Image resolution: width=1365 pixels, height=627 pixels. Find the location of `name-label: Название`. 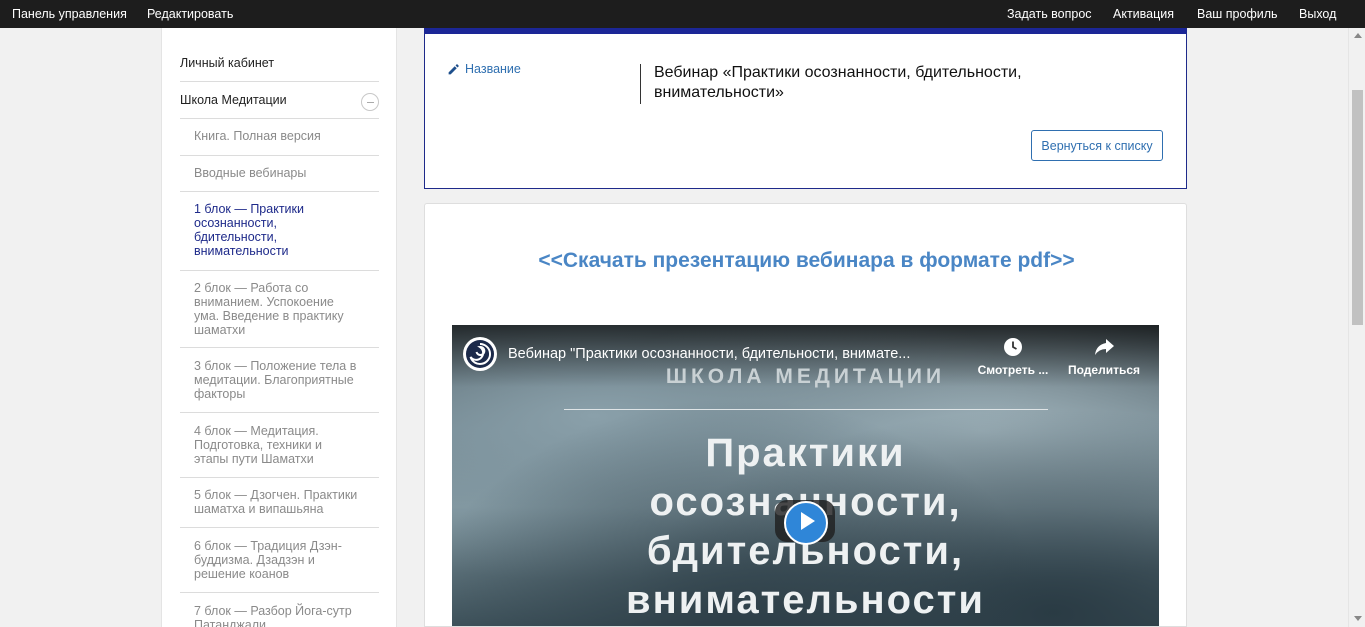

name-label: Название is located at coordinates (484, 69).